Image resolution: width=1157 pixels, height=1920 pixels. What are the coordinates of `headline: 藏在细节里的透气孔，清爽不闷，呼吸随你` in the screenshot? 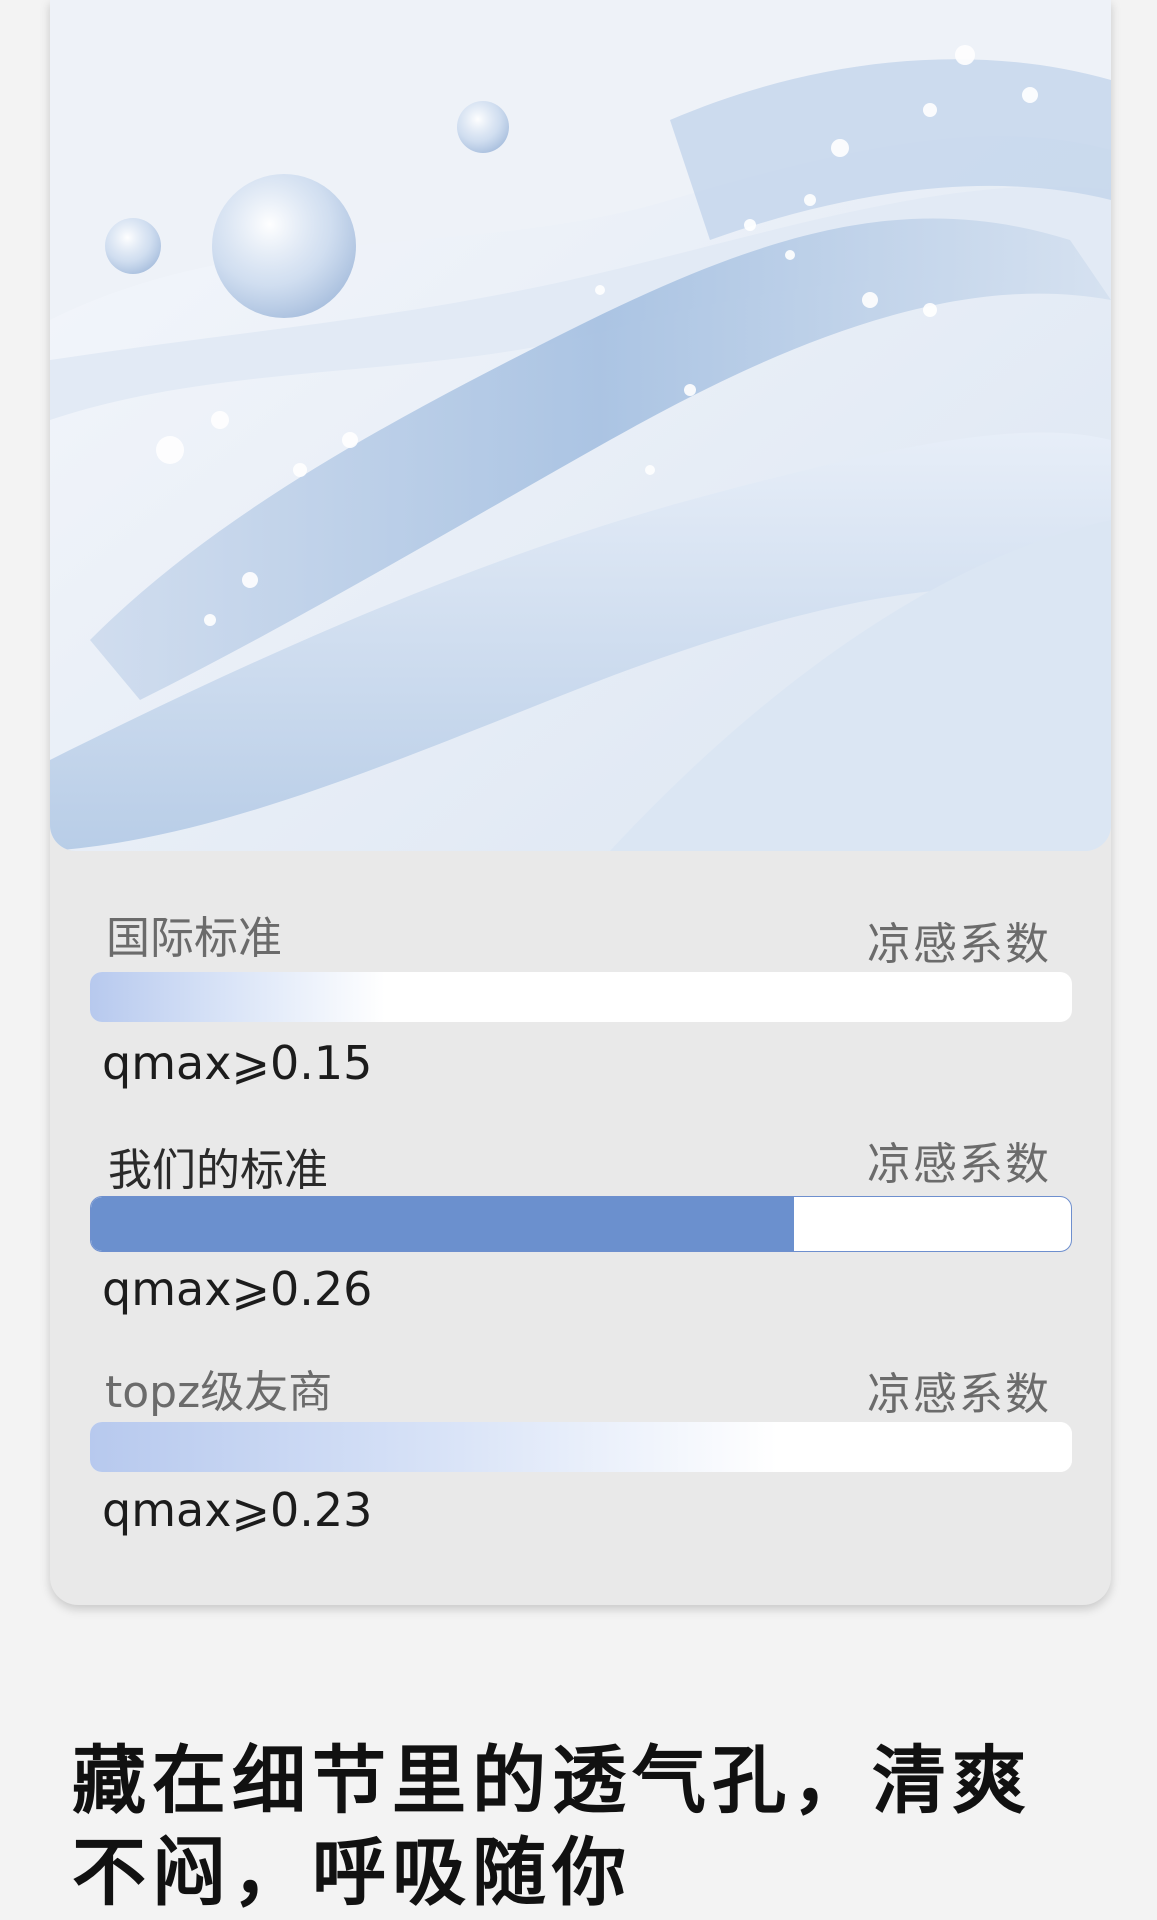 It's located at (552, 1827).